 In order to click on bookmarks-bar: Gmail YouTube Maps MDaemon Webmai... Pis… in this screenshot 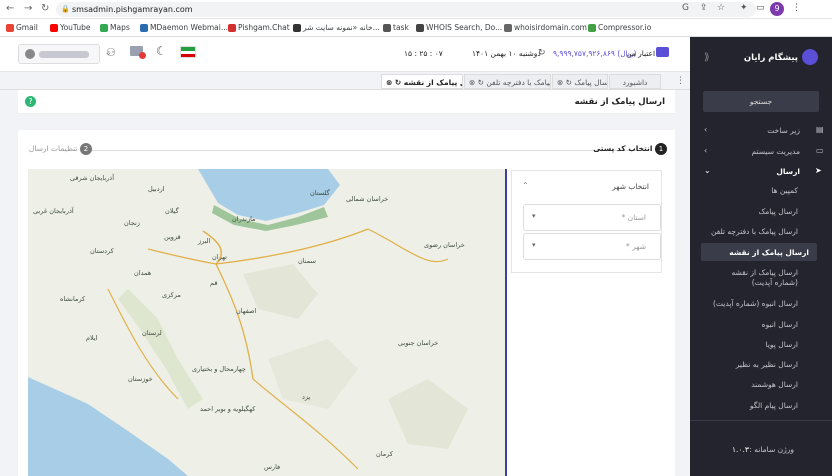, I will do `click(416, 28)`.